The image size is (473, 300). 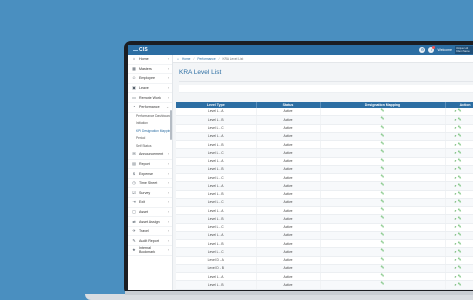 What do you see at coordinates (134, 107) in the screenshot?
I see `chart-icon: ◔` at bounding box center [134, 107].